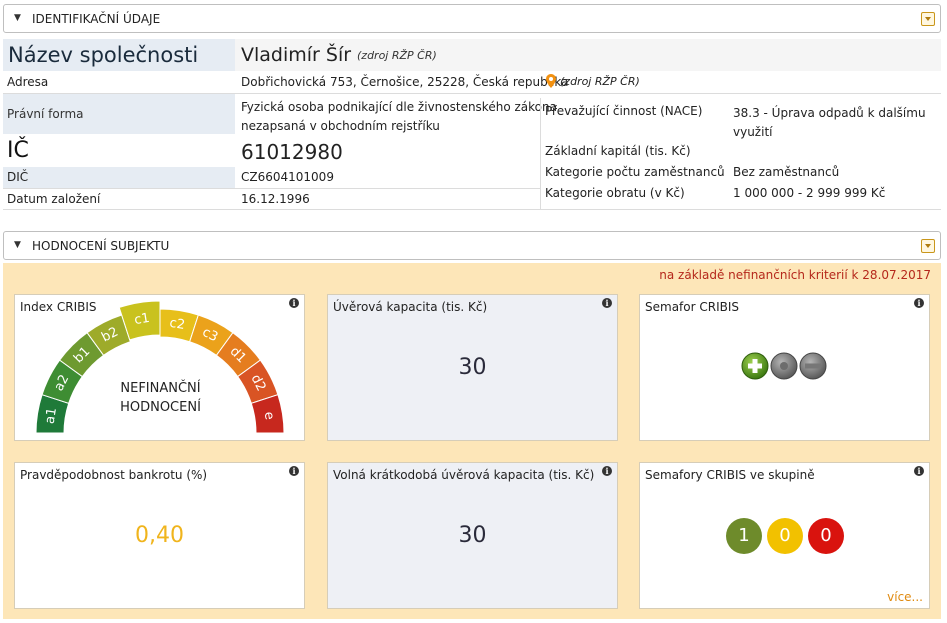 This screenshot has height=623, width=947. What do you see at coordinates (177, 324) in the screenshot?
I see `gauge-label-c2: c2` at bounding box center [177, 324].